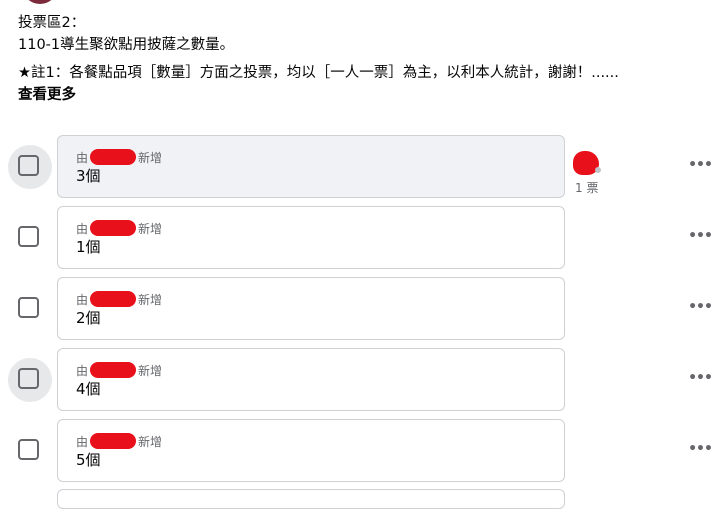 The width and height of the screenshot is (719, 509). I want to click on poll-option: 由新增 4個, so click(311, 379).